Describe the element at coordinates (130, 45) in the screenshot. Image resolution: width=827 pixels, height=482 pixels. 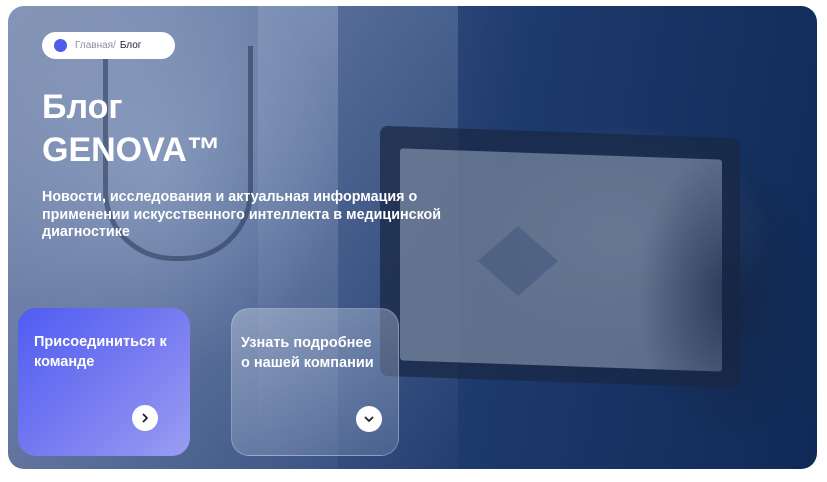
I see `breadcrumb-current: Блог` at that location.